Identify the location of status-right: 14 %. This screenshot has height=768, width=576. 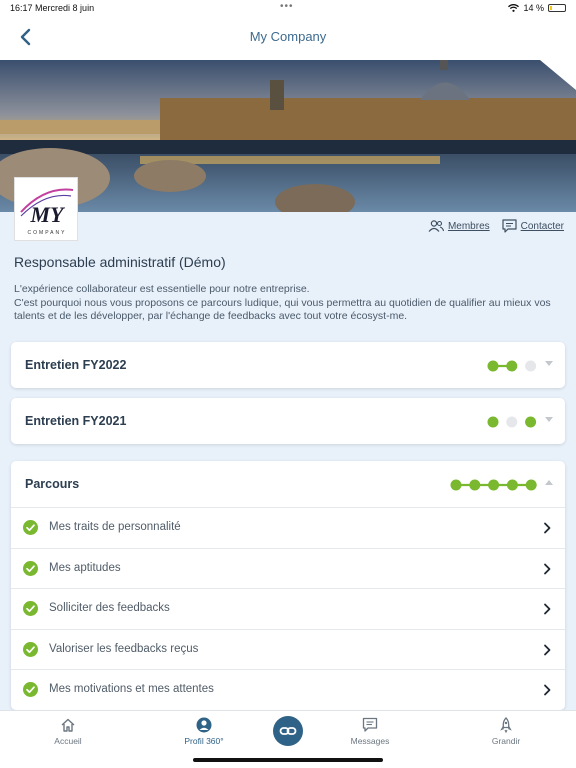
(537, 8).